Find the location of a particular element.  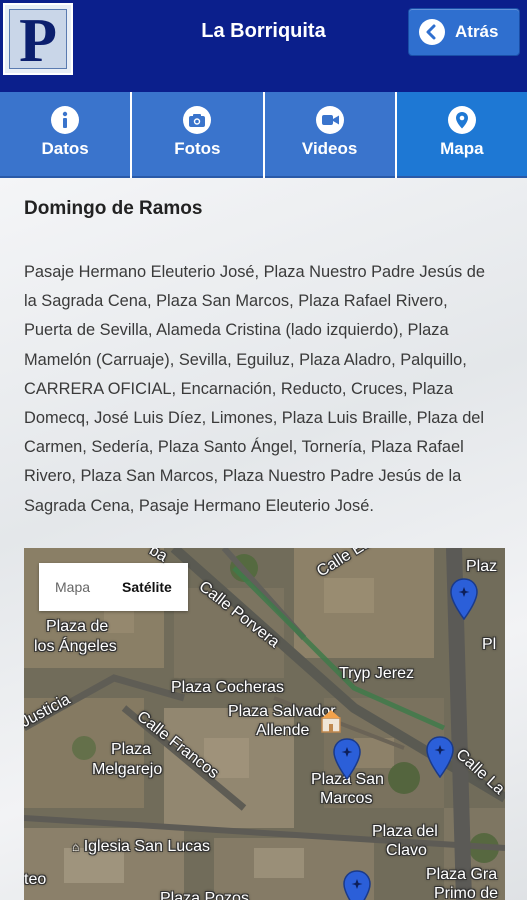

tab-videos: Videos is located at coordinates (329, 135).